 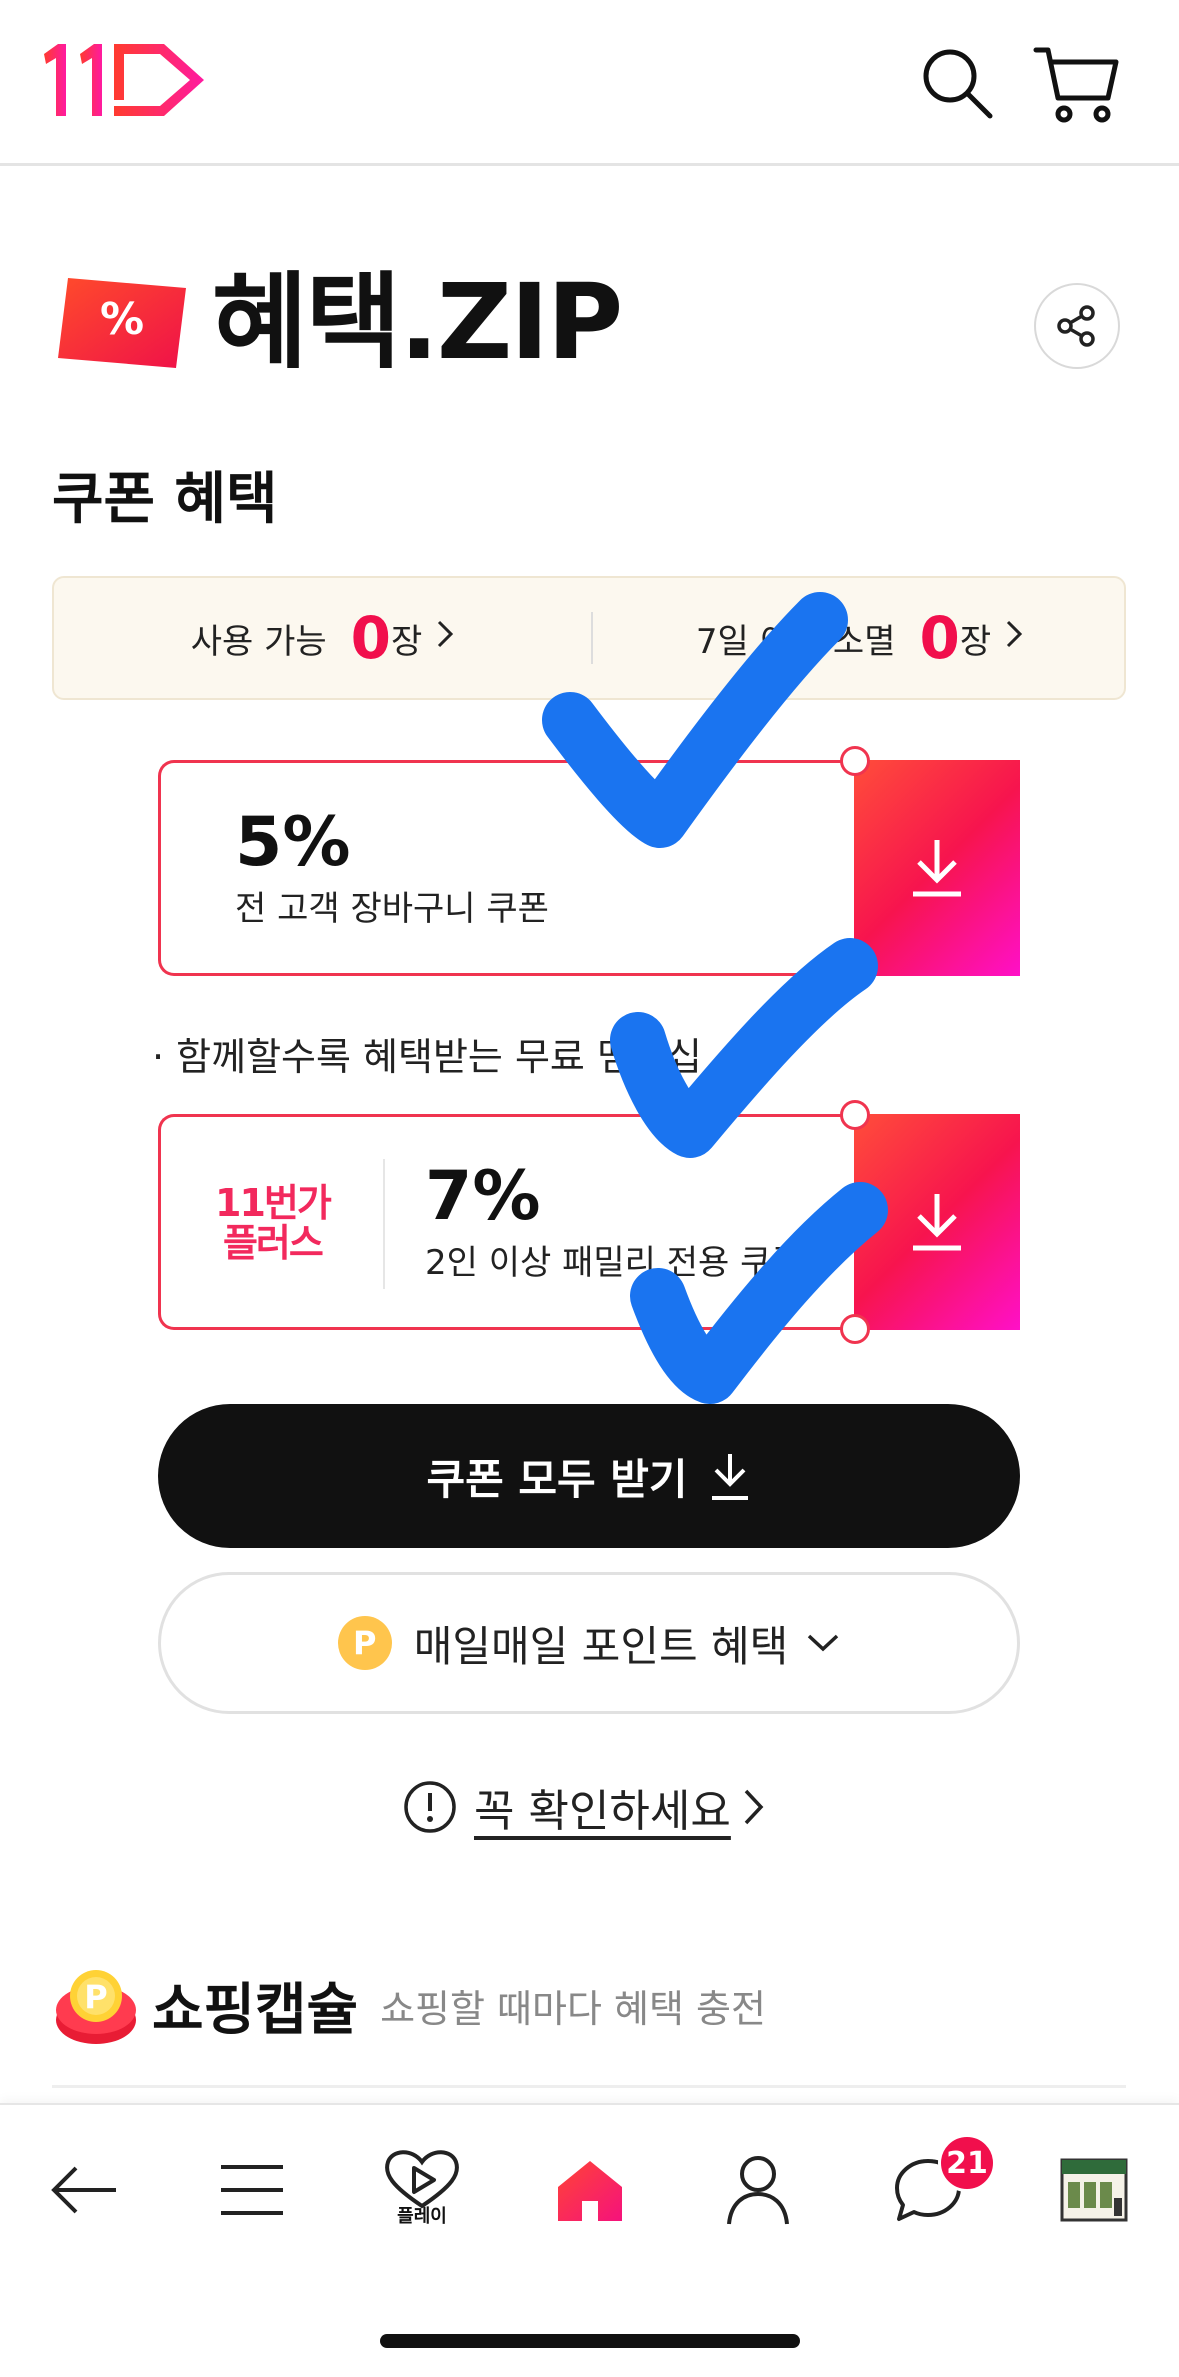 I want to click on search-icon, so click(x=958, y=84).